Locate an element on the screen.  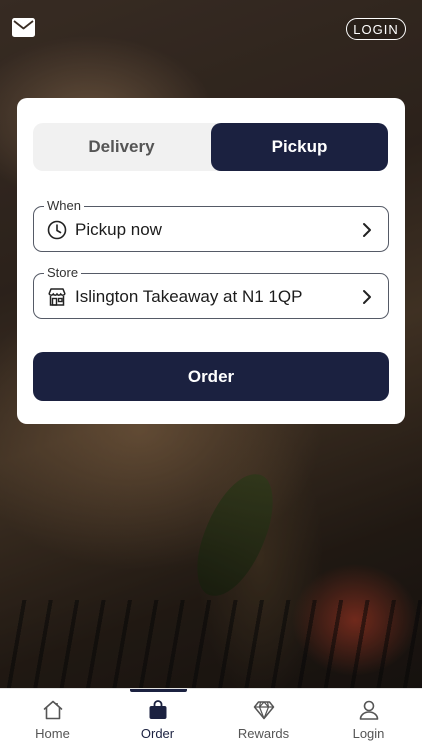
fulfillment-mode-toggle: Delivery Pickup is located at coordinates (210, 147).